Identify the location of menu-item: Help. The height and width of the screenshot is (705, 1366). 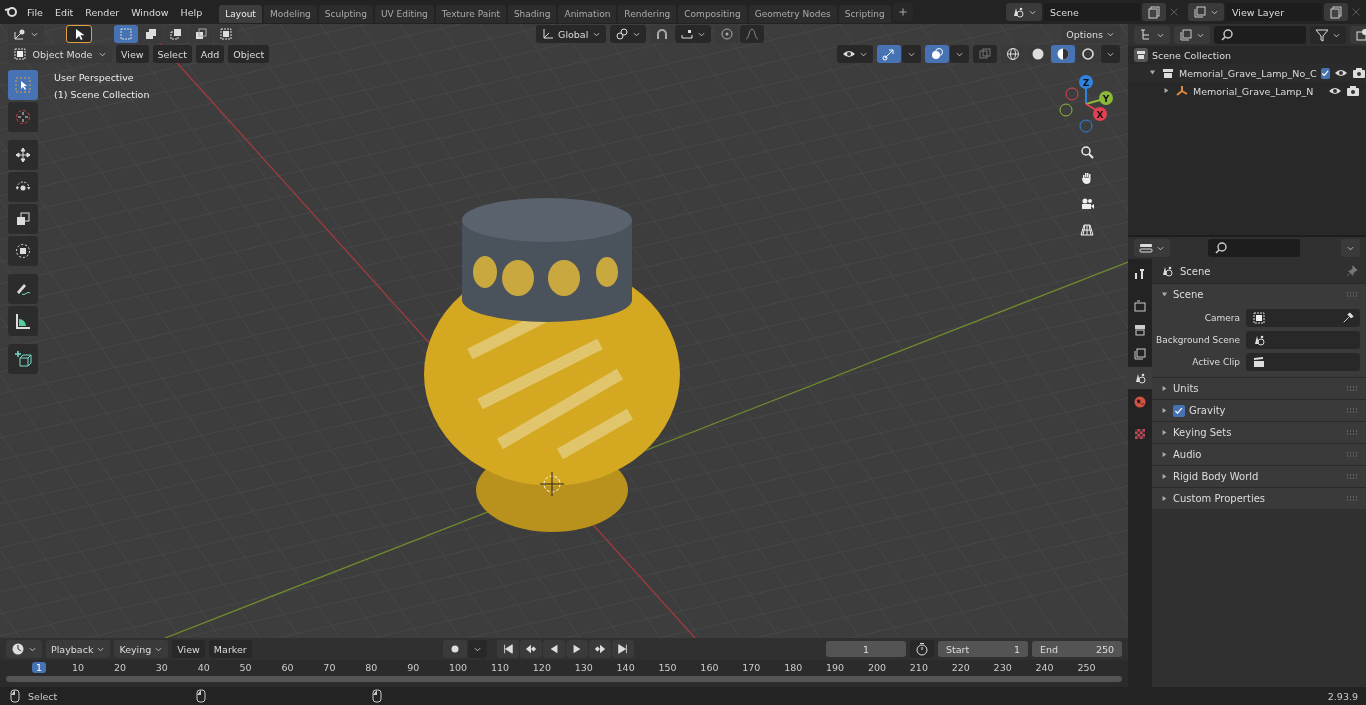
(191, 12).